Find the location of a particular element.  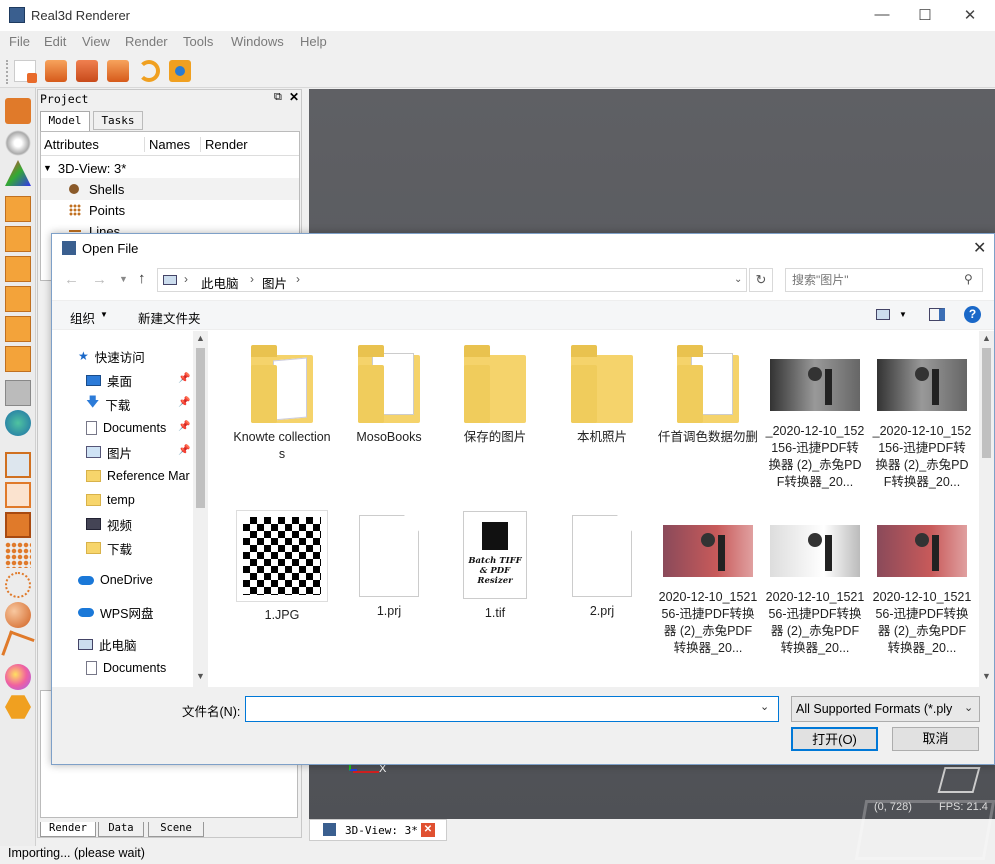

recent-dropdown-icon: ▼ is located at coordinates (123, 279).